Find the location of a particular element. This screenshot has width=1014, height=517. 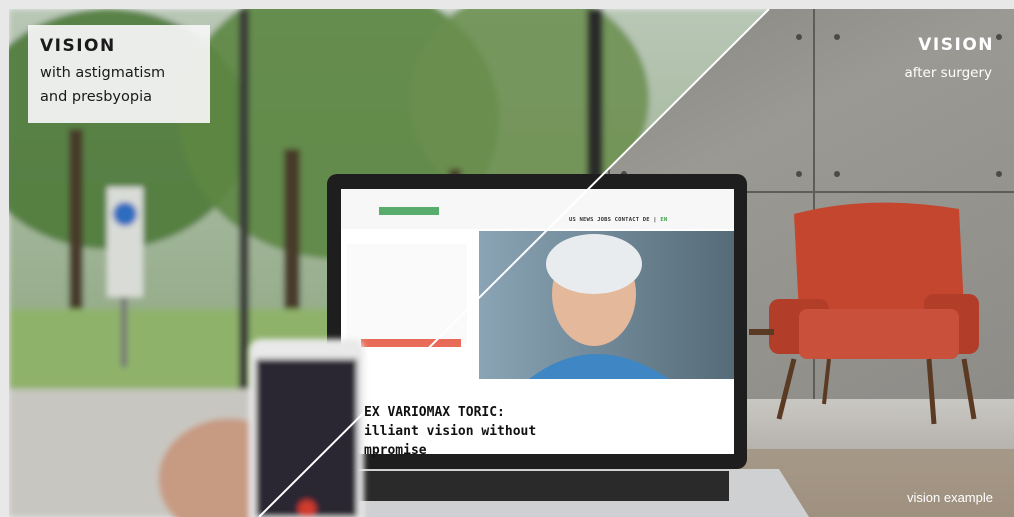

site-headline-line2: illiant vision without is located at coordinates (450, 431).